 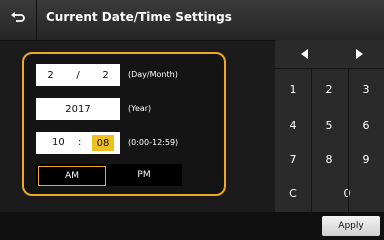 What do you see at coordinates (105, 75) in the screenshot?
I see `month-value: 2` at bounding box center [105, 75].